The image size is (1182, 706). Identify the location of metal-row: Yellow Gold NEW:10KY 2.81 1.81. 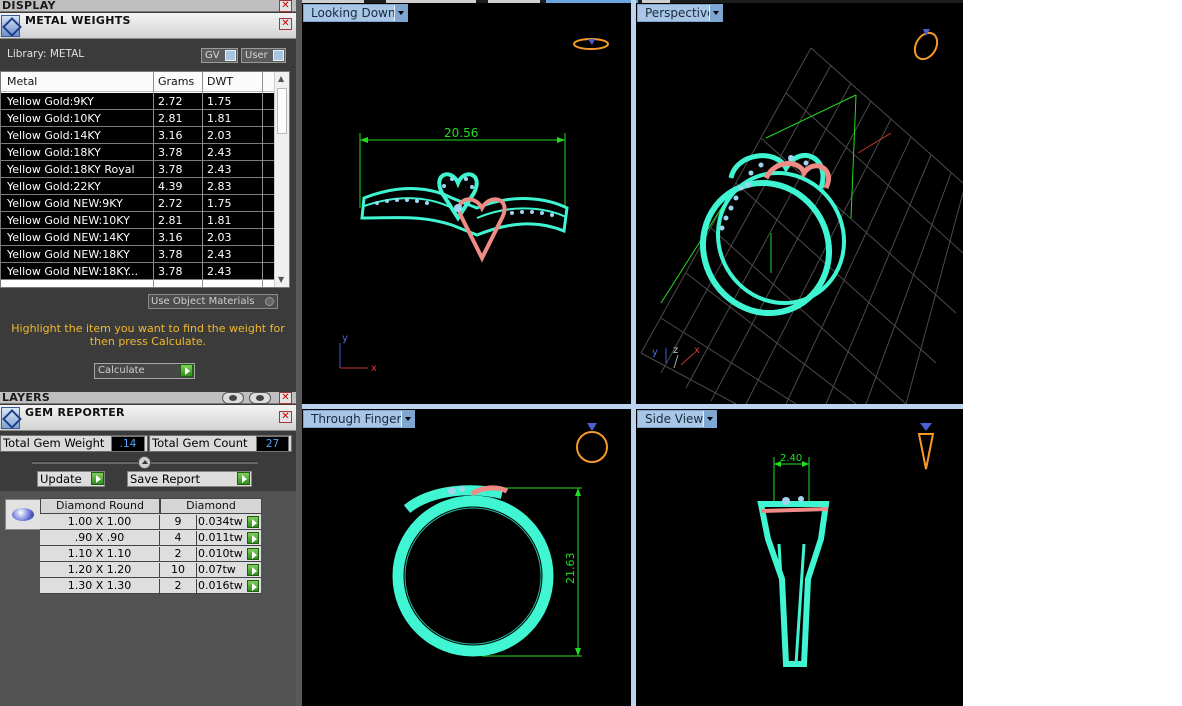
(138, 220).